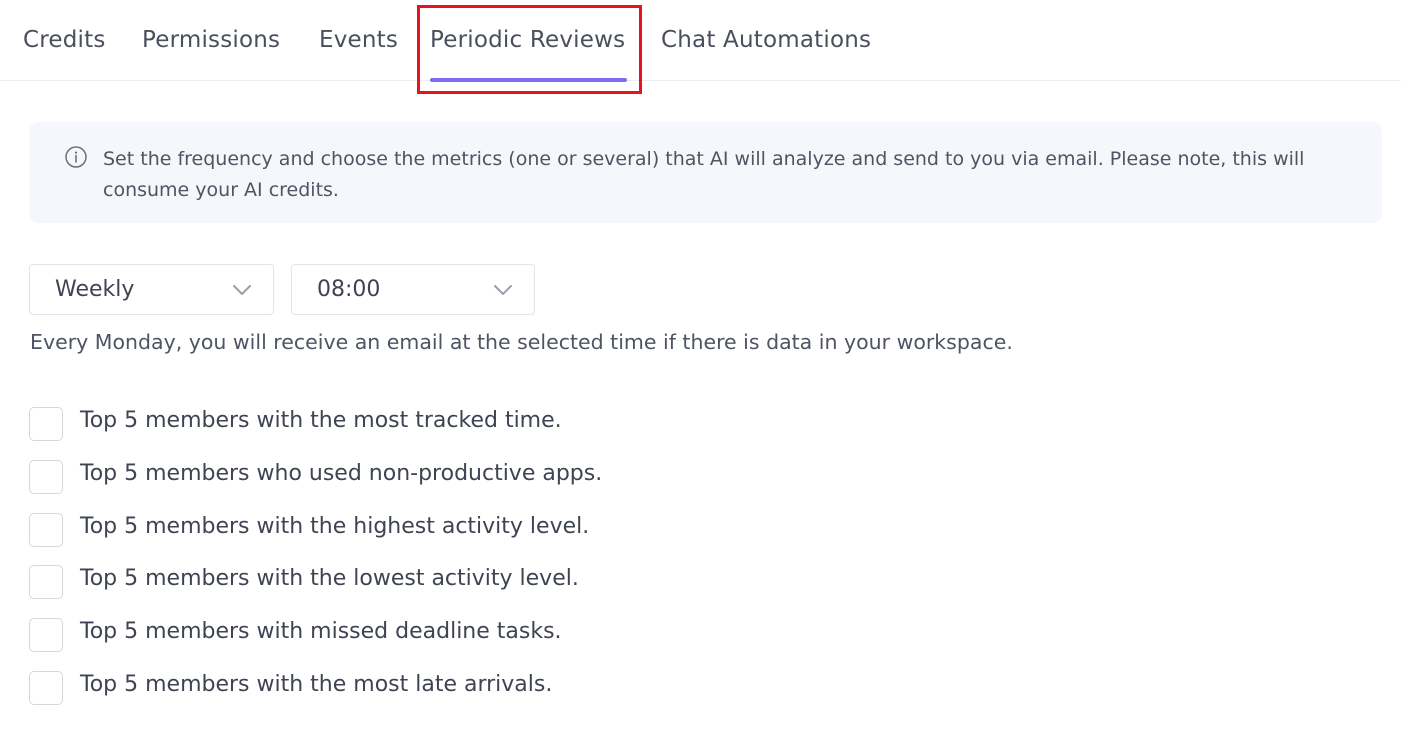  What do you see at coordinates (358, 40) in the screenshot?
I see `tab-events: Events` at bounding box center [358, 40].